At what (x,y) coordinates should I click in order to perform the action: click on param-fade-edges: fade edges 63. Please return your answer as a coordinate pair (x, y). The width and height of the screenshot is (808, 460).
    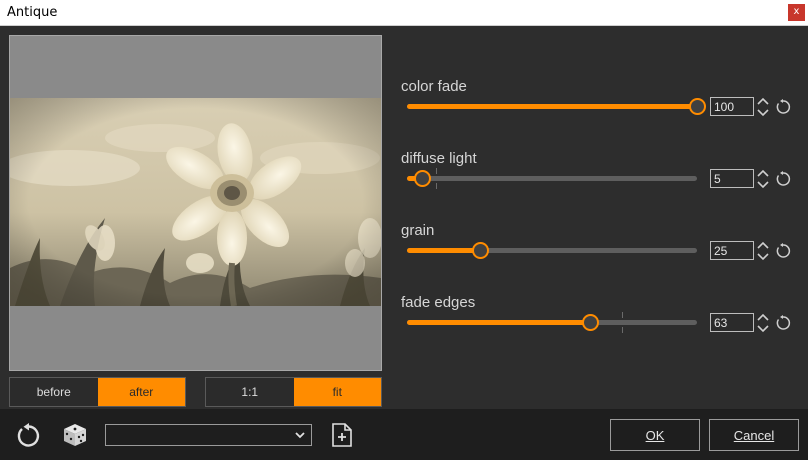
    Looking at the image, I should click on (601, 319).